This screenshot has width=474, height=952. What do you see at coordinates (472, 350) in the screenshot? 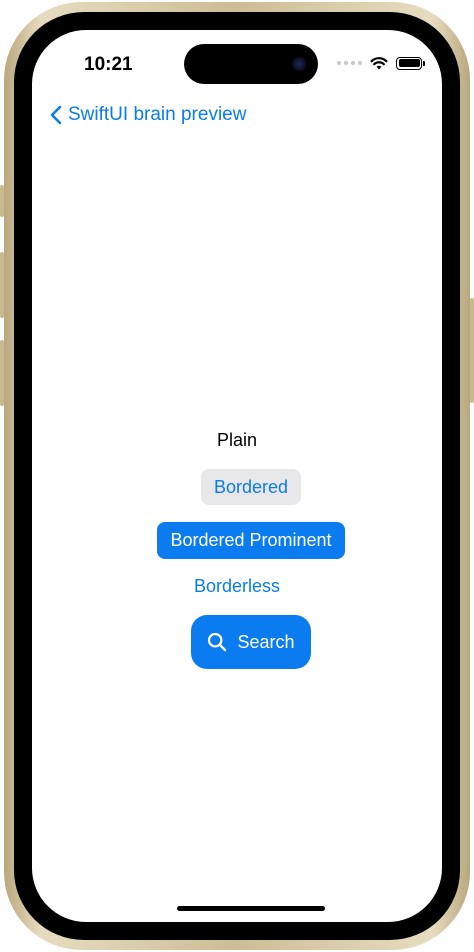
I see `power-button` at bounding box center [472, 350].